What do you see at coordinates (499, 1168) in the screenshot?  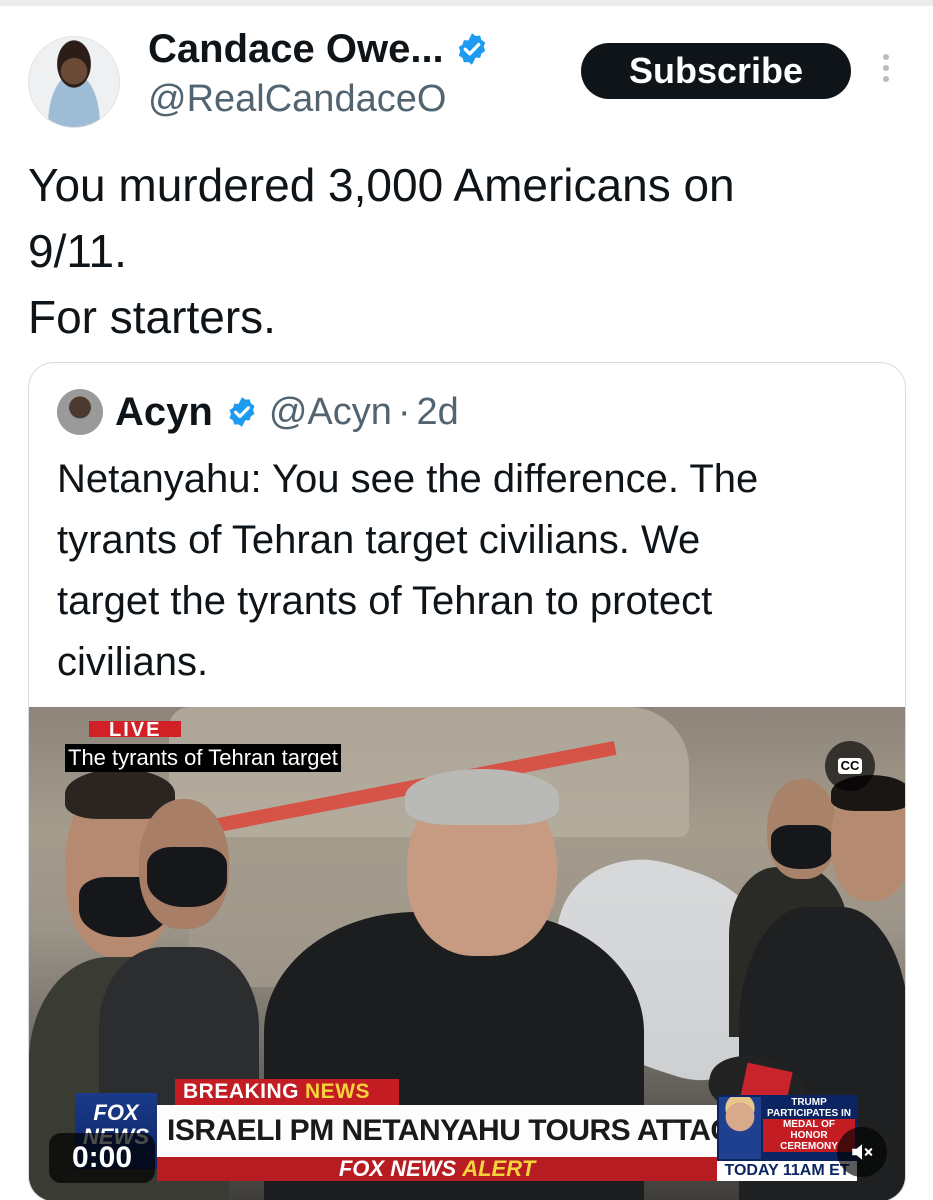 I see `alert-label-accent: ALERT` at bounding box center [499, 1168].